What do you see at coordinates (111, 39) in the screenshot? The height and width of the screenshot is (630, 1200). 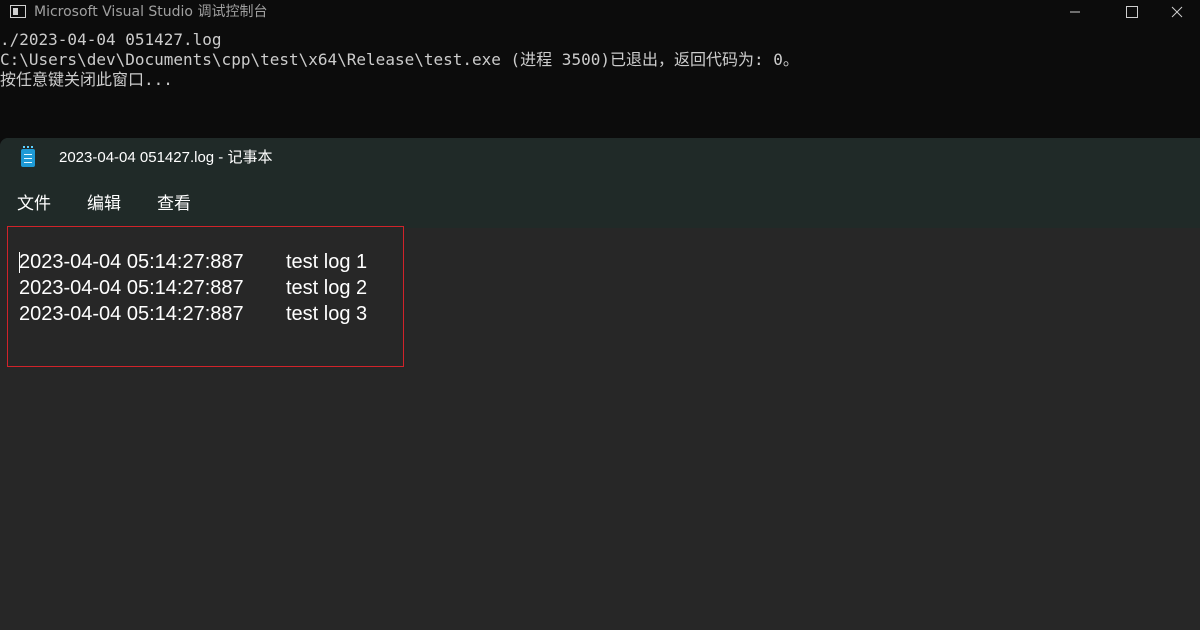 I see `console-line-log-path: ./2023-04-04 051427.log` at bounding box center [111, 39].